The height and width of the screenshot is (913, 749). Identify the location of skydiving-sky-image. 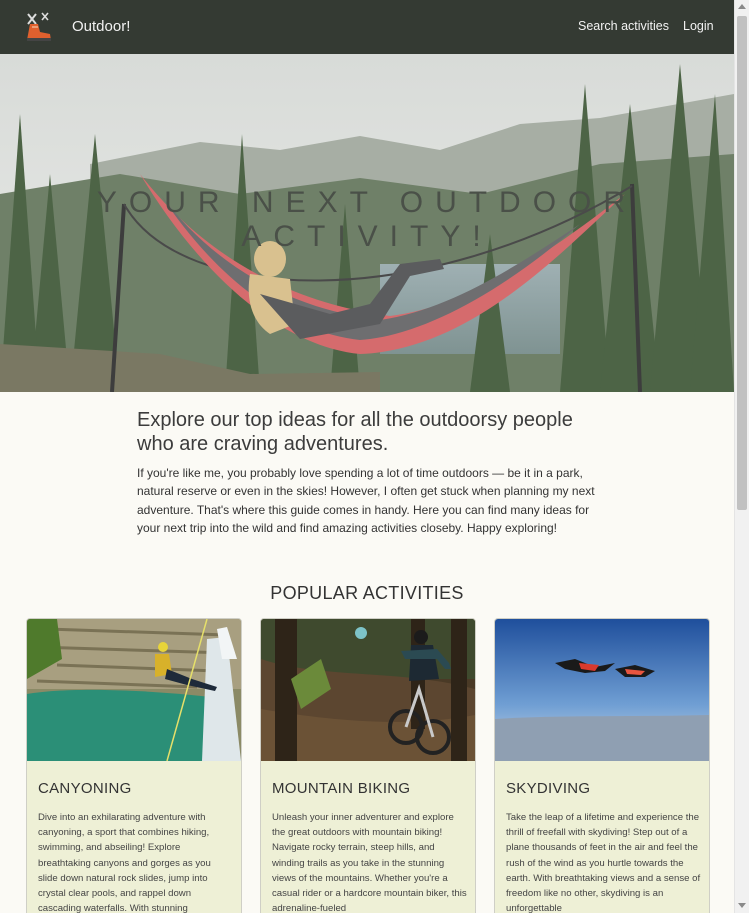
(602, 690).